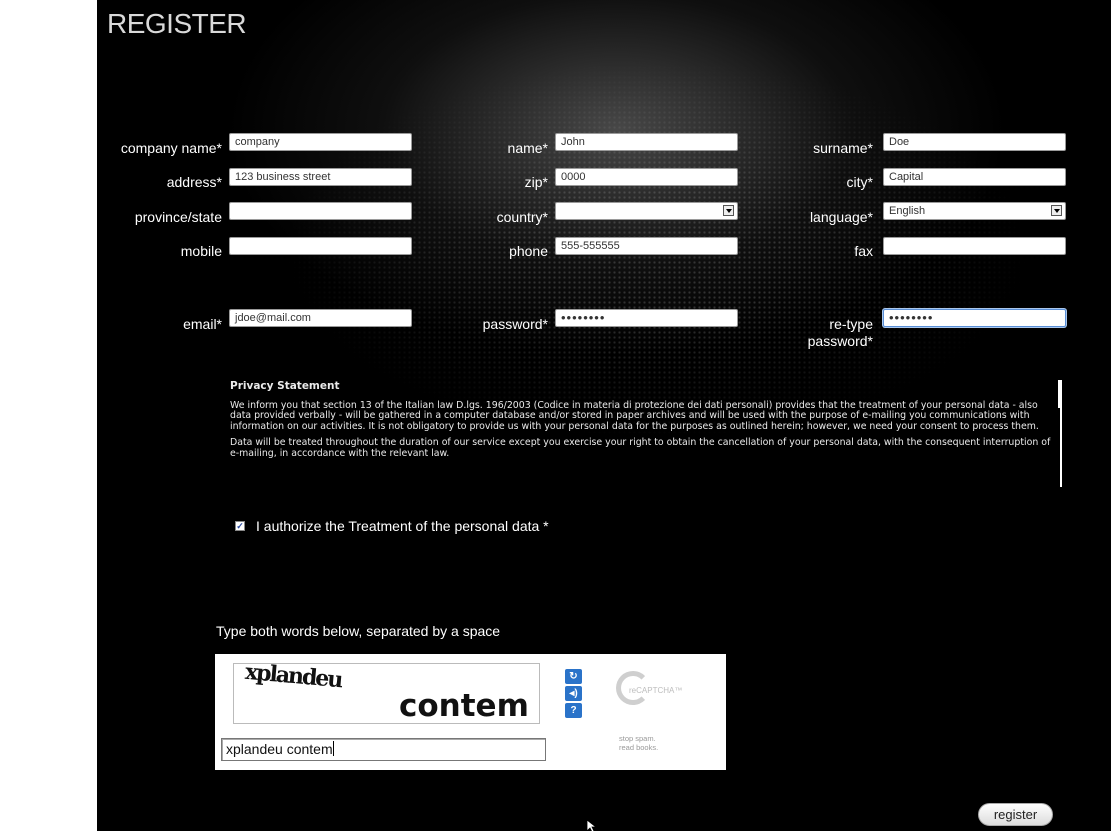 Image resolution: width=1111 pixels, height=831 pixels. I want to click on language-label: language*, so click(841, 217).